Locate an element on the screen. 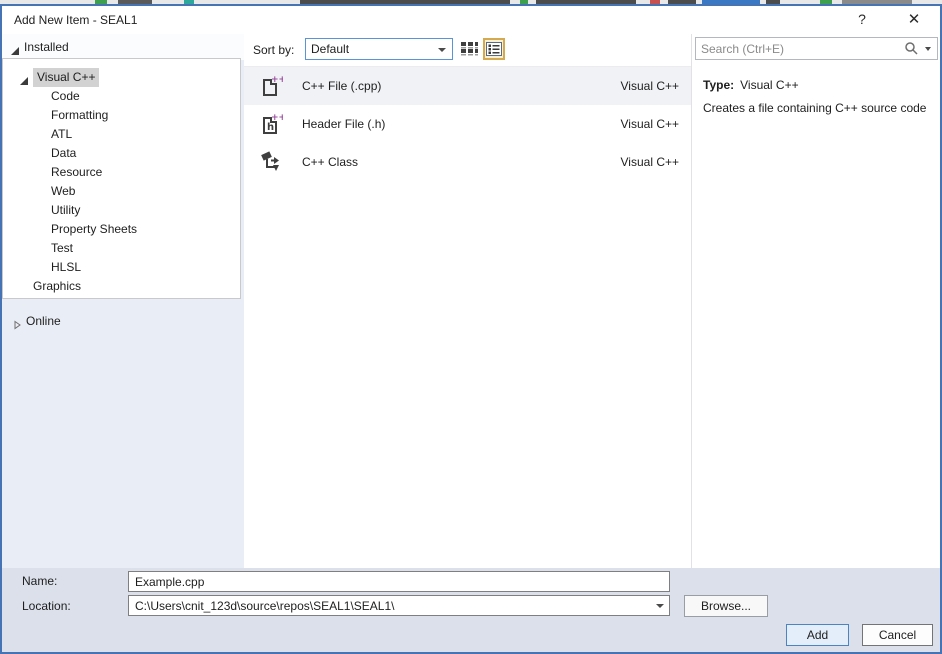 This screenshot has width=942, height=654. list-view-icon is located at coordinates (494, 49).